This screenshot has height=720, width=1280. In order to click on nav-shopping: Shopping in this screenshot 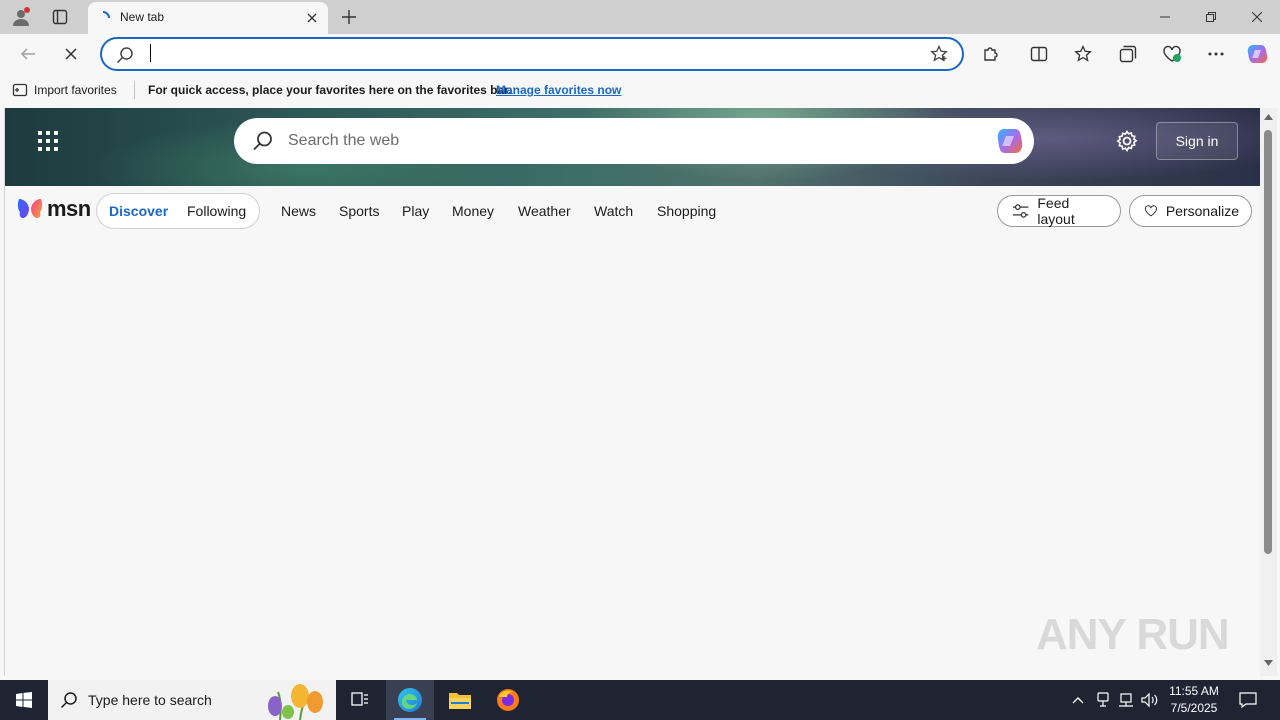, I will do `click(686, 211)`.